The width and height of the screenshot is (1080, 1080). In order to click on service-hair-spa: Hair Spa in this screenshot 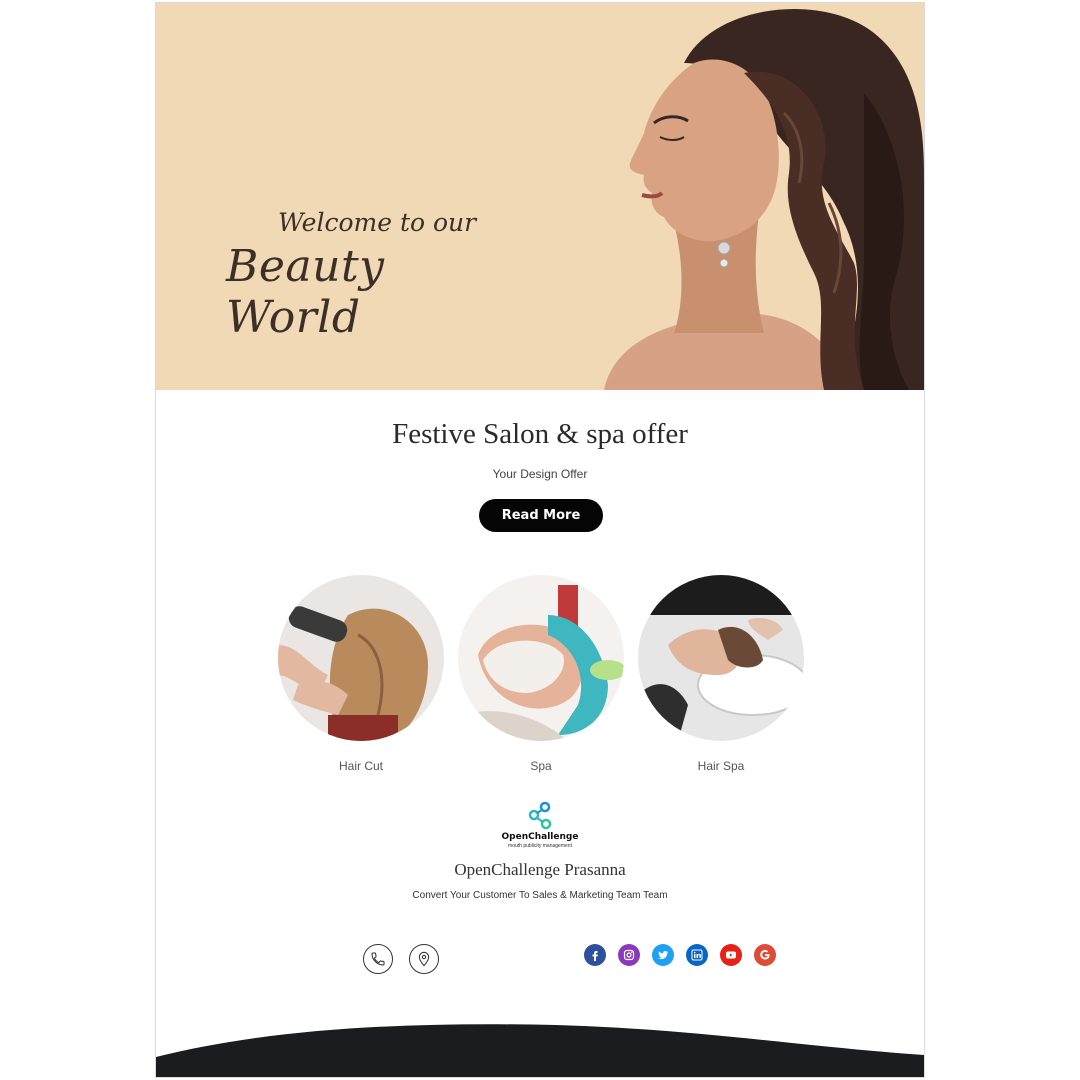, I will do `click(721, 674)`.